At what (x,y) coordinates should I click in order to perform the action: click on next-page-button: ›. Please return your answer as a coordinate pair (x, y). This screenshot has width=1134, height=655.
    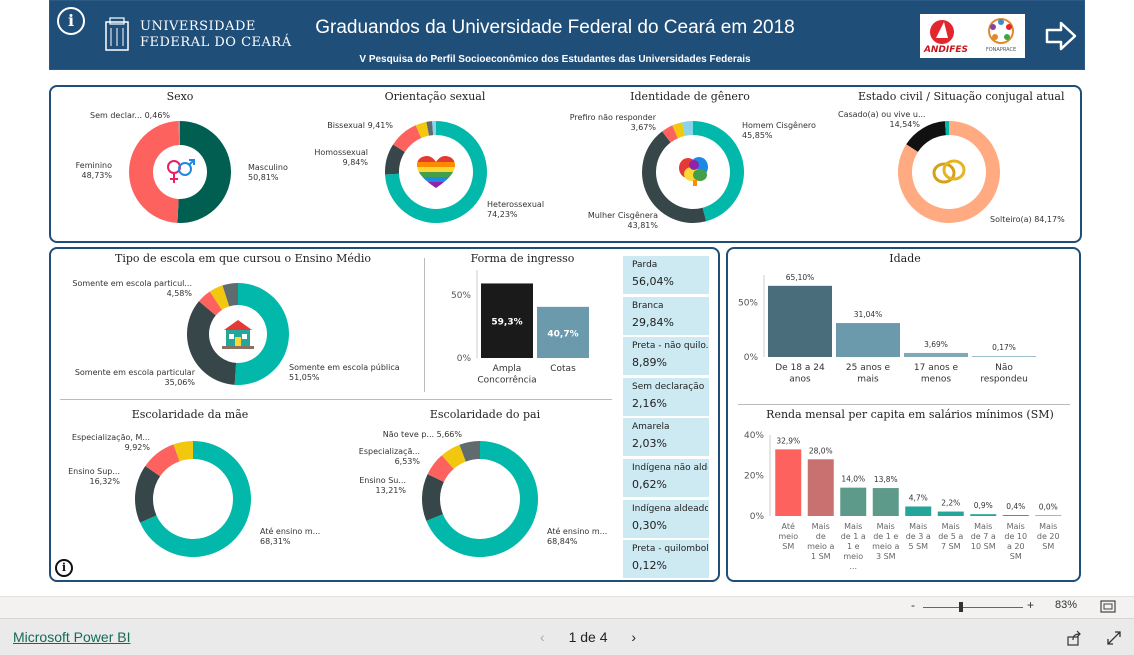
    Looking at the image, I should click on (633, 637).